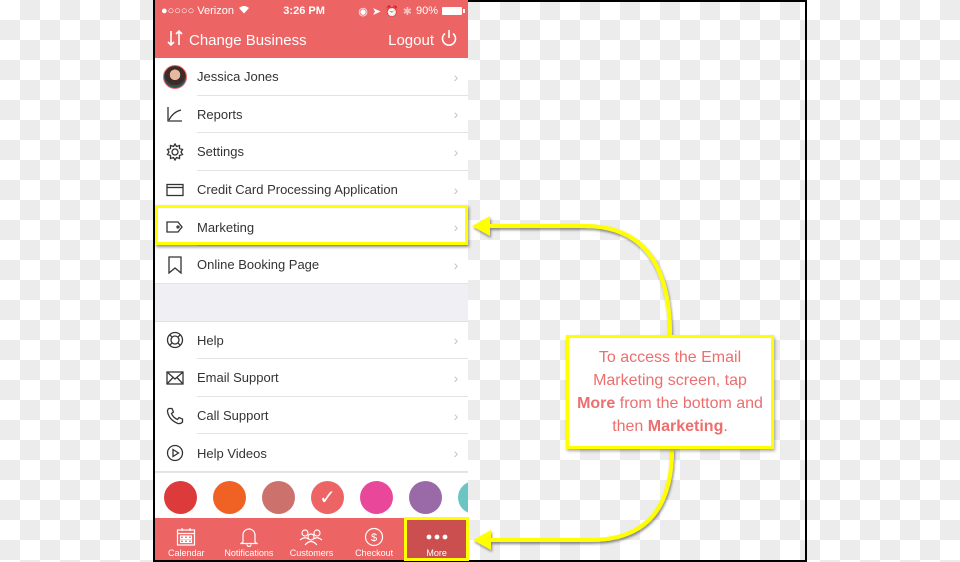 The width and height of the screenshot is (960, 562). I want to click on lock-rotation-icon: ◉, so click(363, 11).